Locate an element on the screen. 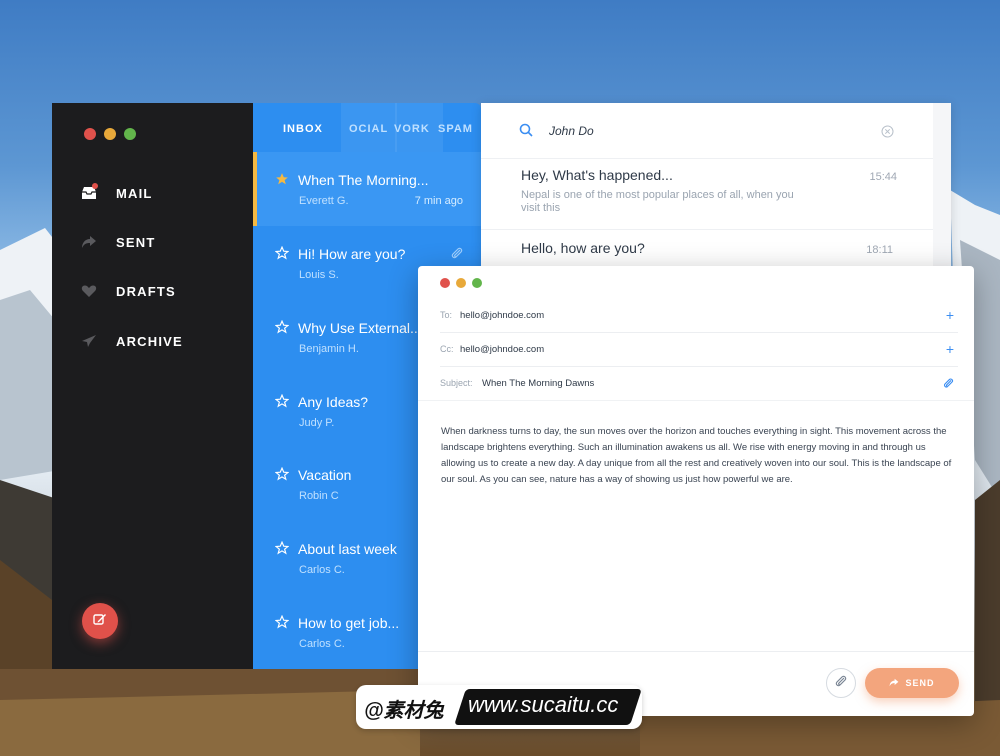 The width and height of the screenshot is (1000, 756). send-label: SEND is located at coordinates (920, 683).